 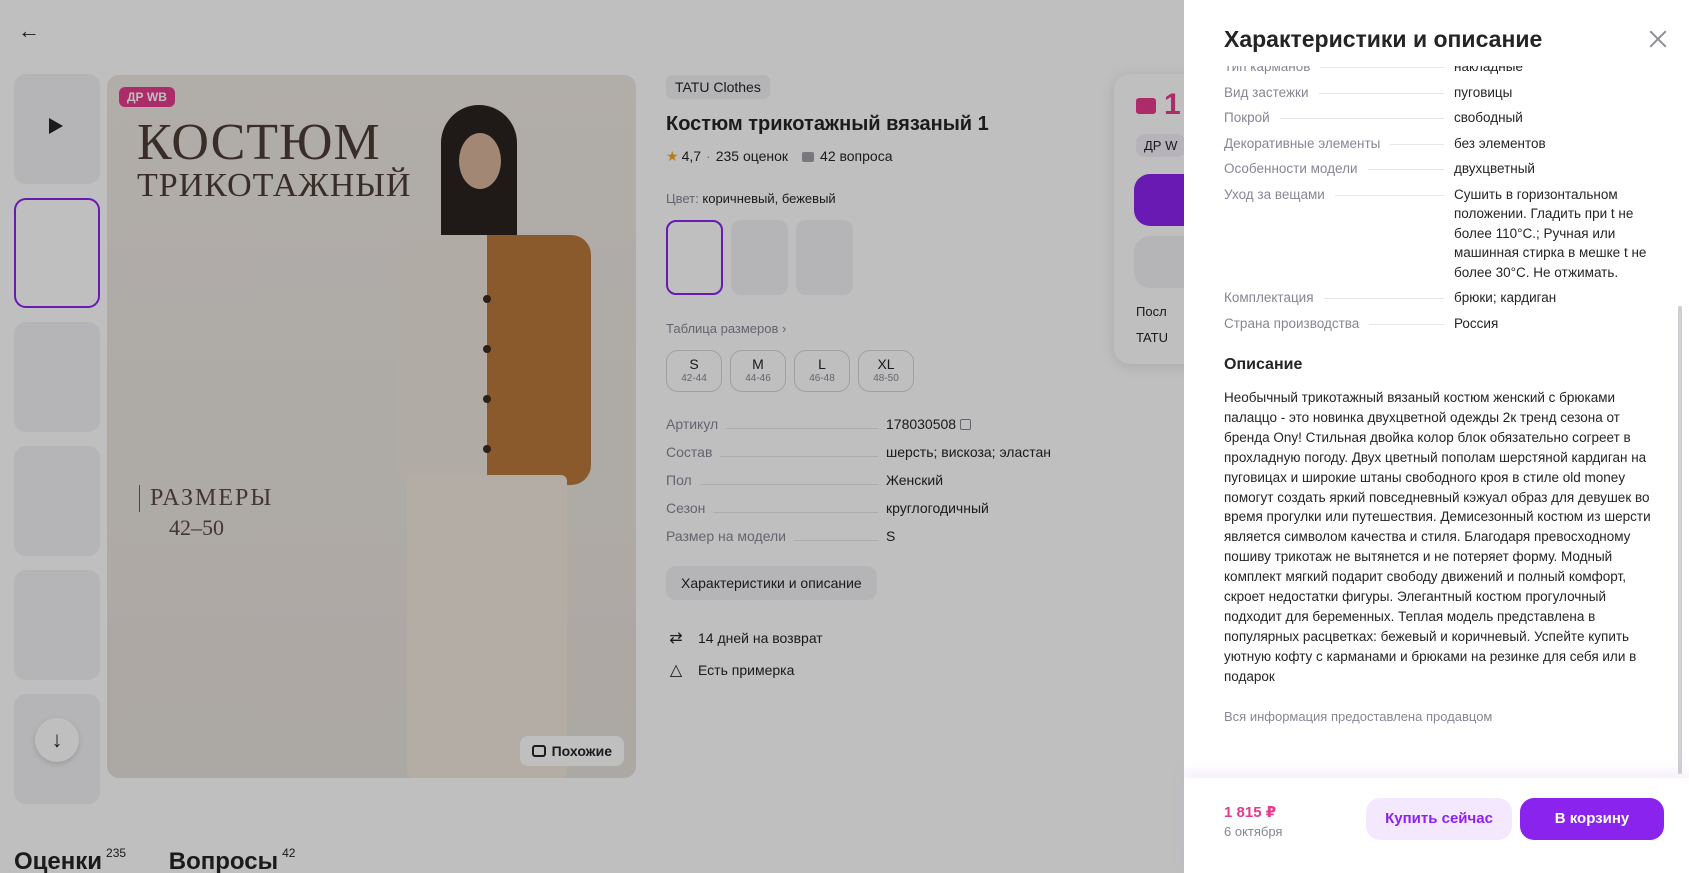 What do you see at coordinates (1658, 39) in the screenshot?
I see `close-icon` at bounding box center [1658, 39].